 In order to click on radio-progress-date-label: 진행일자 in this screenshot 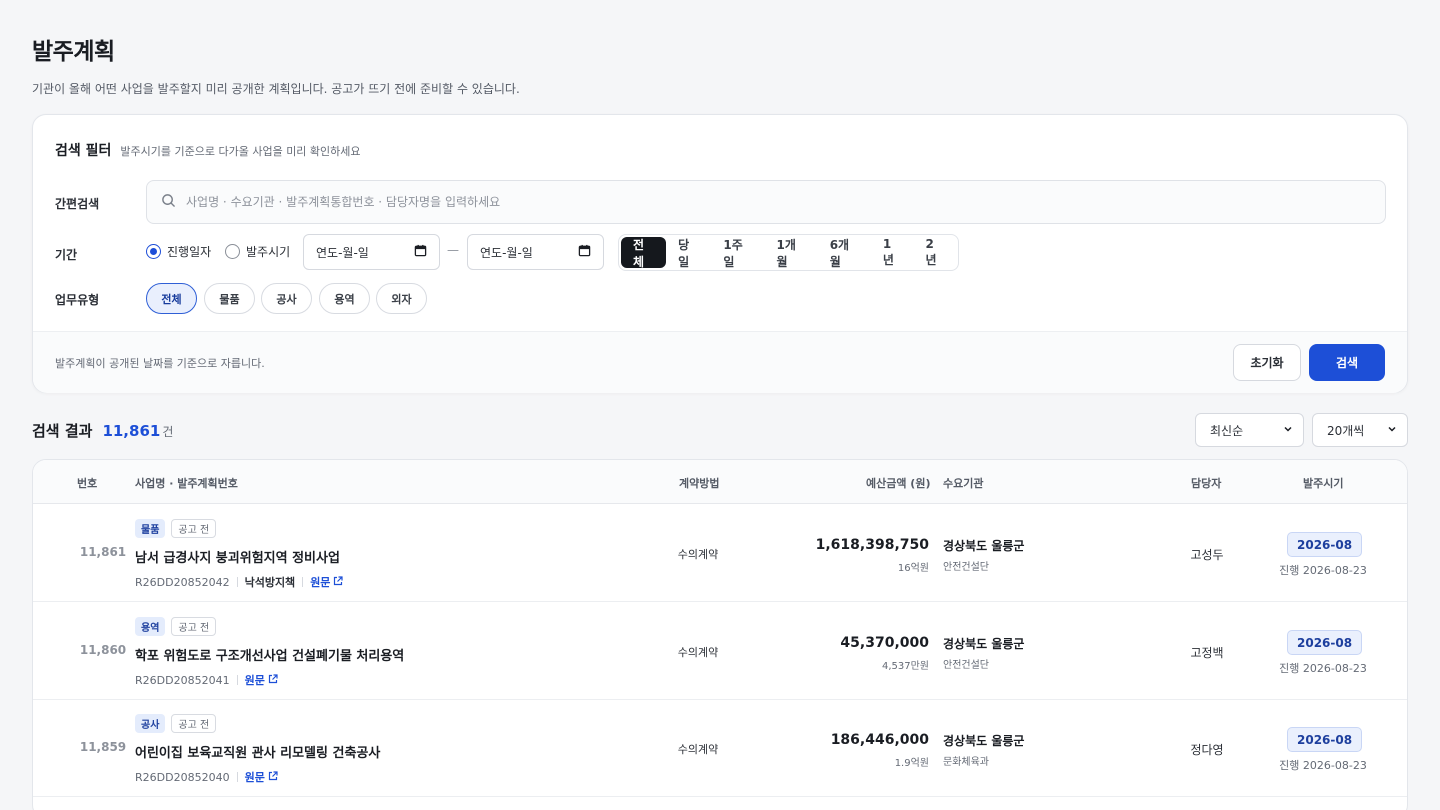, I will do `click(189, 252)`.